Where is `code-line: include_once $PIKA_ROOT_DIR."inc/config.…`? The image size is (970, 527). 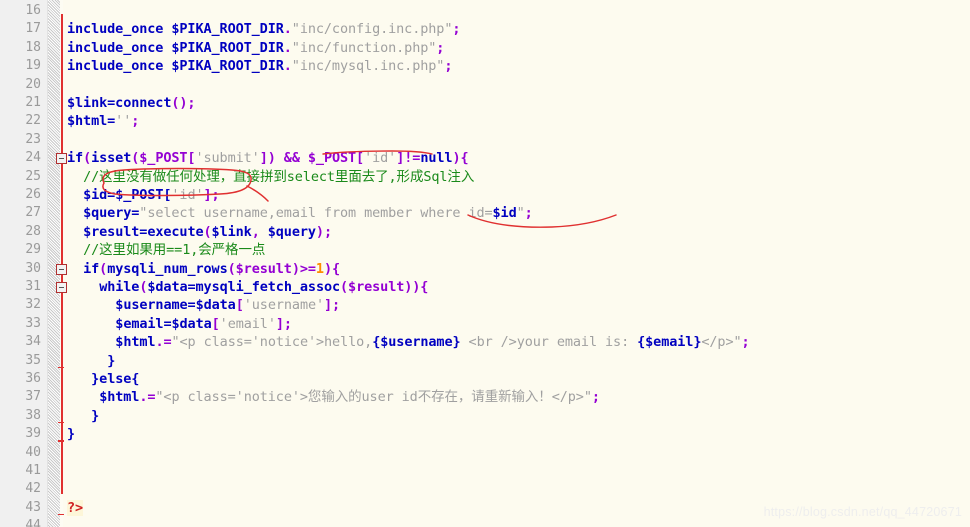
code-line: include_once $PIKA_ROOT_DIR."inc/config.… is located at coordinates (261, 29).